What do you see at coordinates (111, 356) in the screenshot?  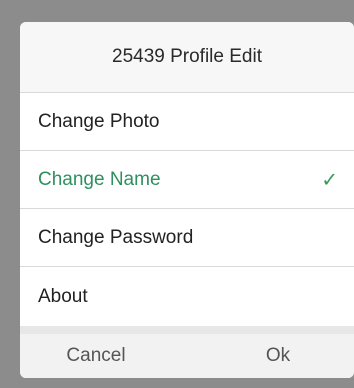 I see `cancel-button: Cancel` at bounding box center [111, 356].